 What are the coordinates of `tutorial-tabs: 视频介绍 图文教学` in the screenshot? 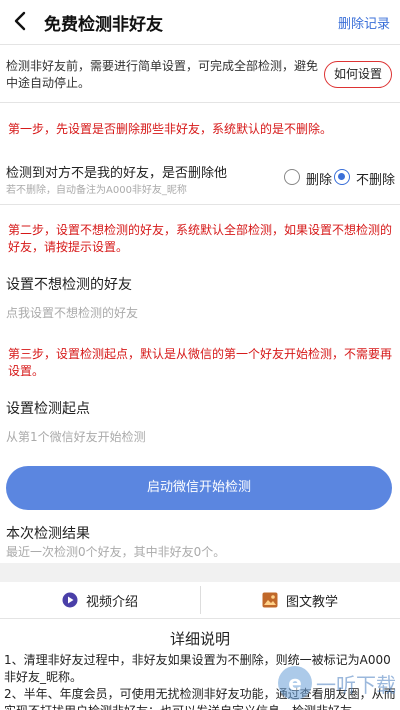 It's located at (200, 600).